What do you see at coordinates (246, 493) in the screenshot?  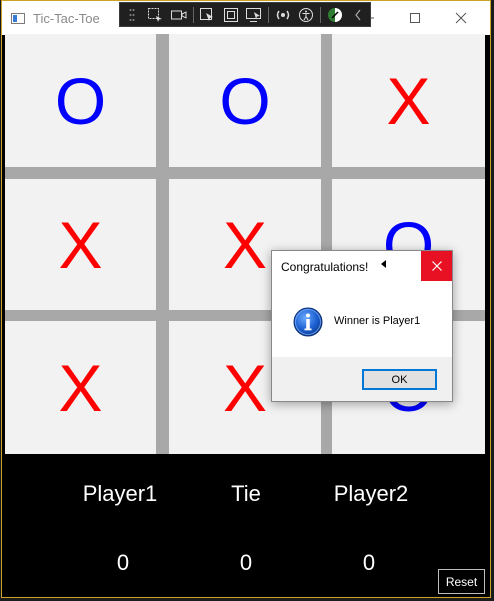 I see `tie-label: Tie` at bounding box center [246, 493].